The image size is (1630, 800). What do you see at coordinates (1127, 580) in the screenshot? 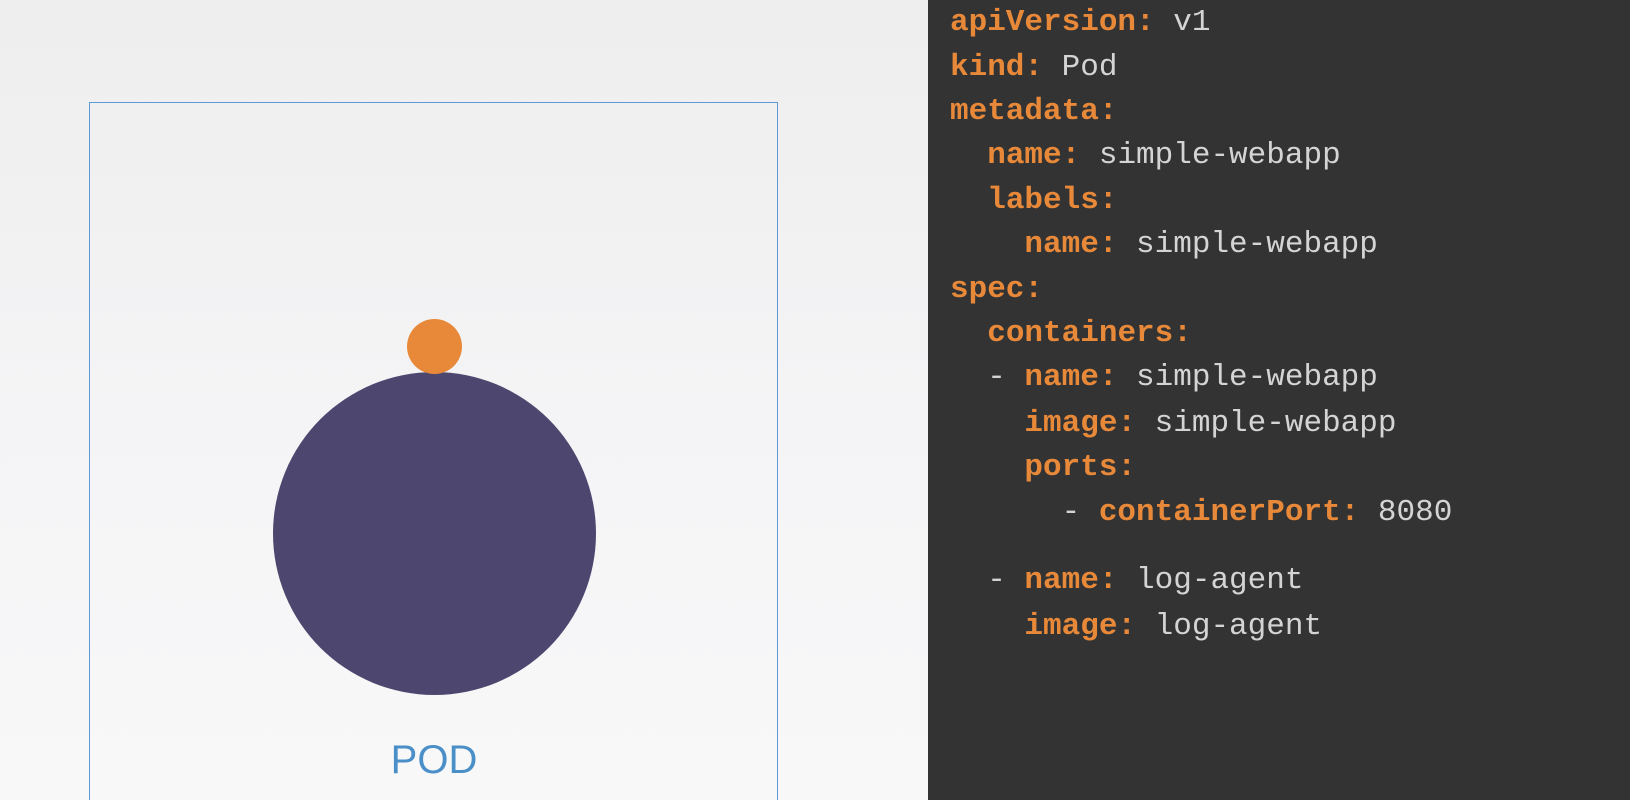
I see `yaml-line: - name: log-agent` at bounding box center [1127, 580].